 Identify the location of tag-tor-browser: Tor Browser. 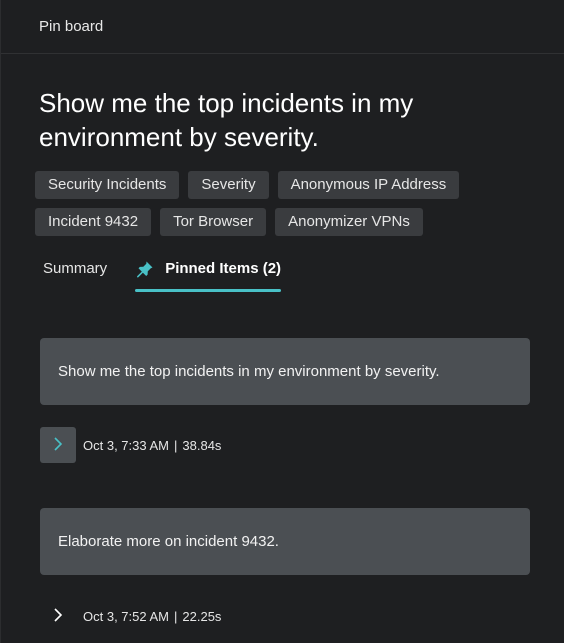
(213, 222).